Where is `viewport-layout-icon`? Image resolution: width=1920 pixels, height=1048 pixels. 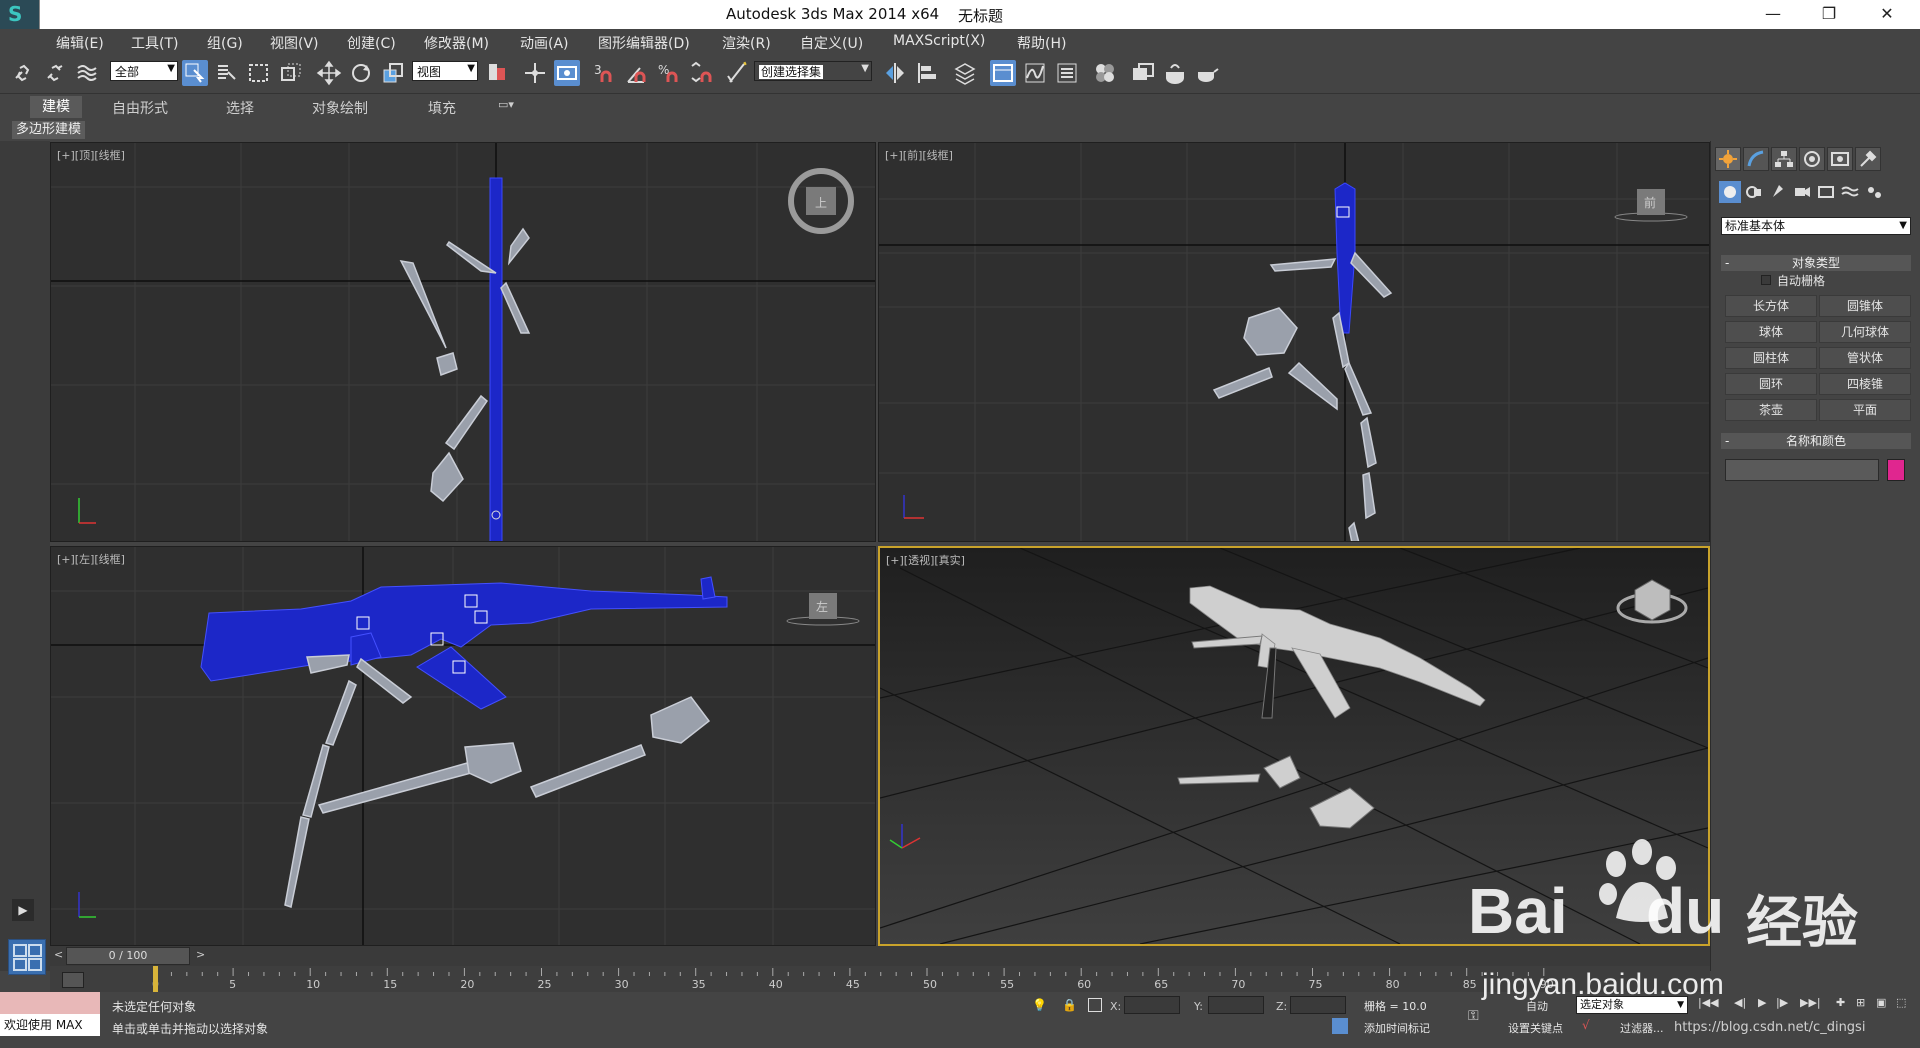 viewport-layout-icon is located at coordinates (27, 957).